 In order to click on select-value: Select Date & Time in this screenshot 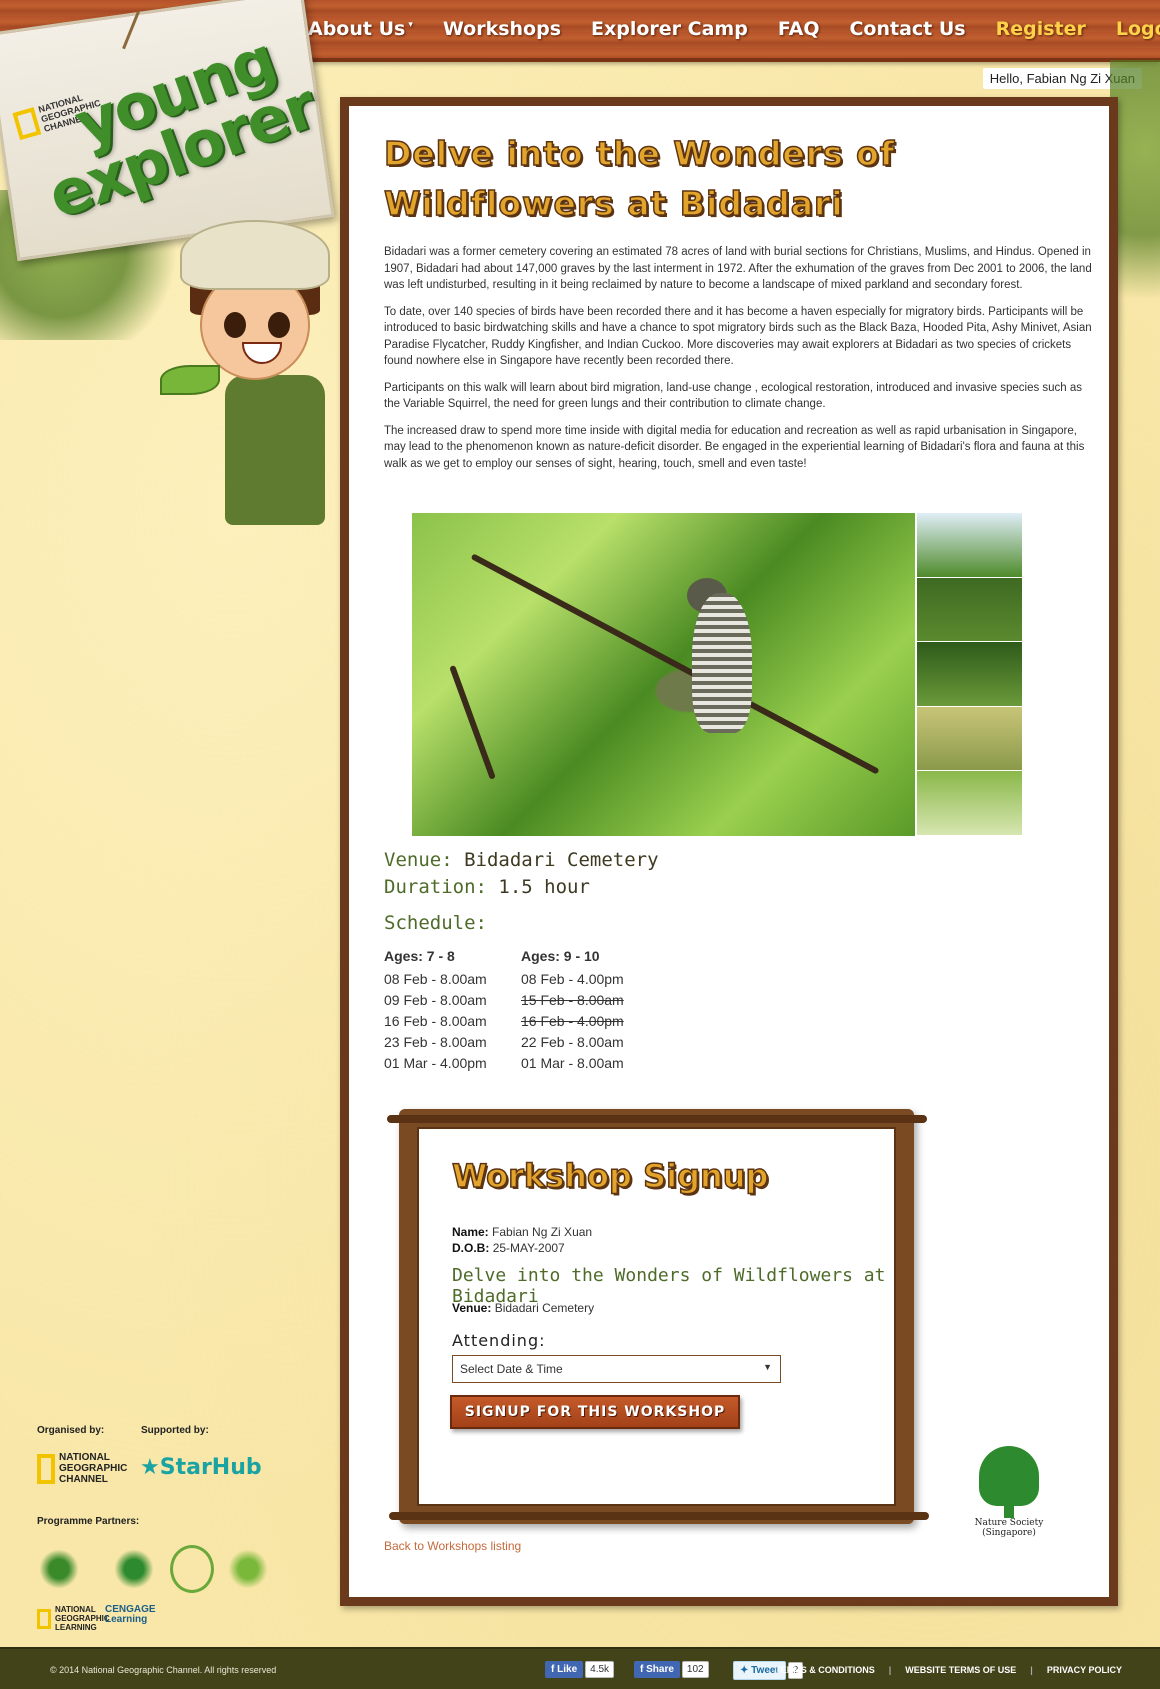, I will do `click(511, 1369)`.